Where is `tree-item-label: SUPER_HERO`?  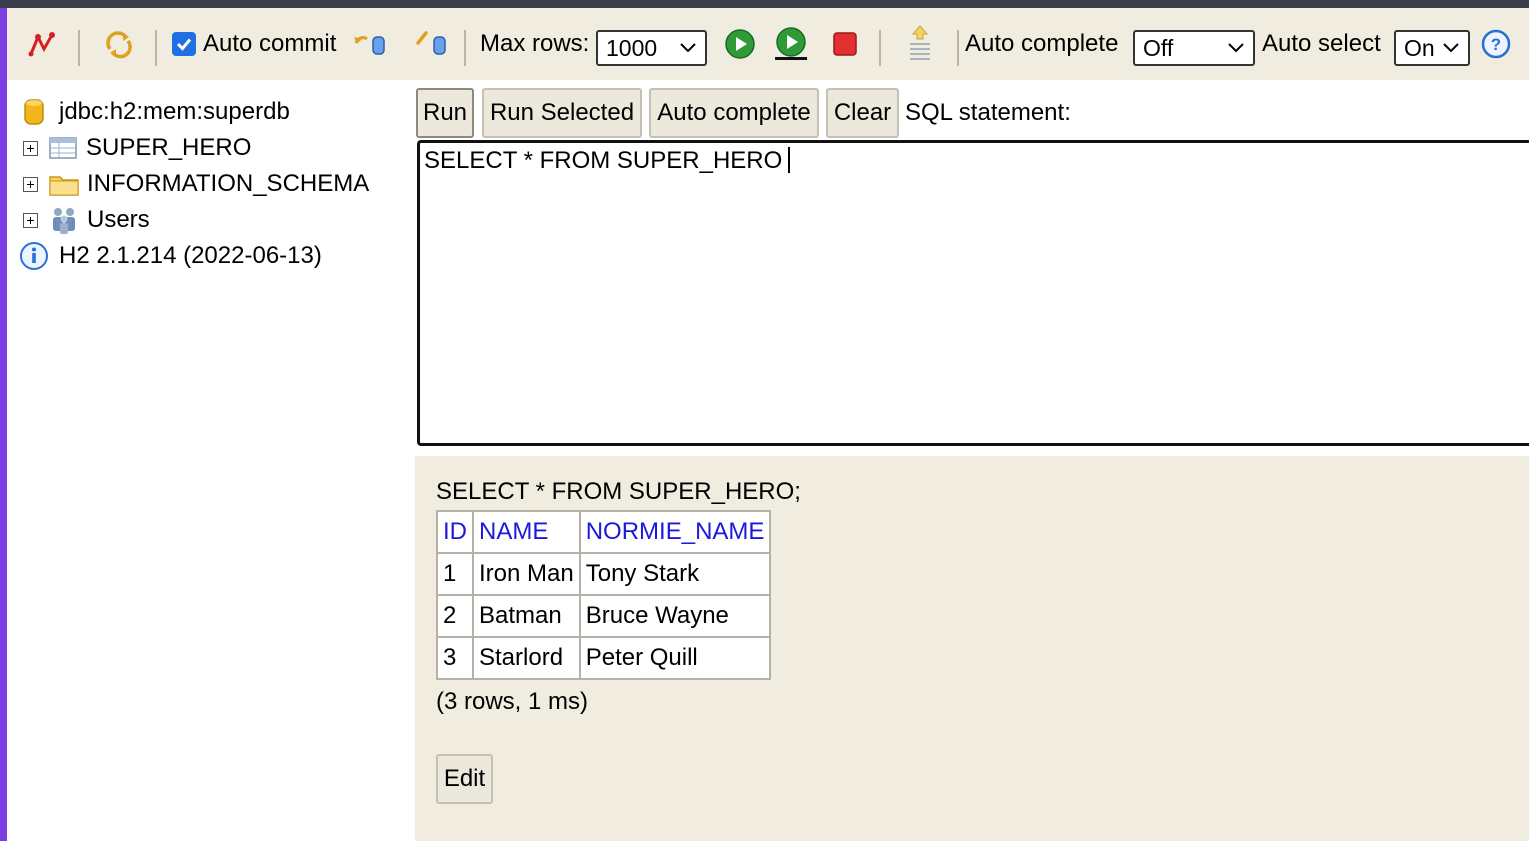
tree-item-label: SUPER_HERO is located at coordinates (169, 147).